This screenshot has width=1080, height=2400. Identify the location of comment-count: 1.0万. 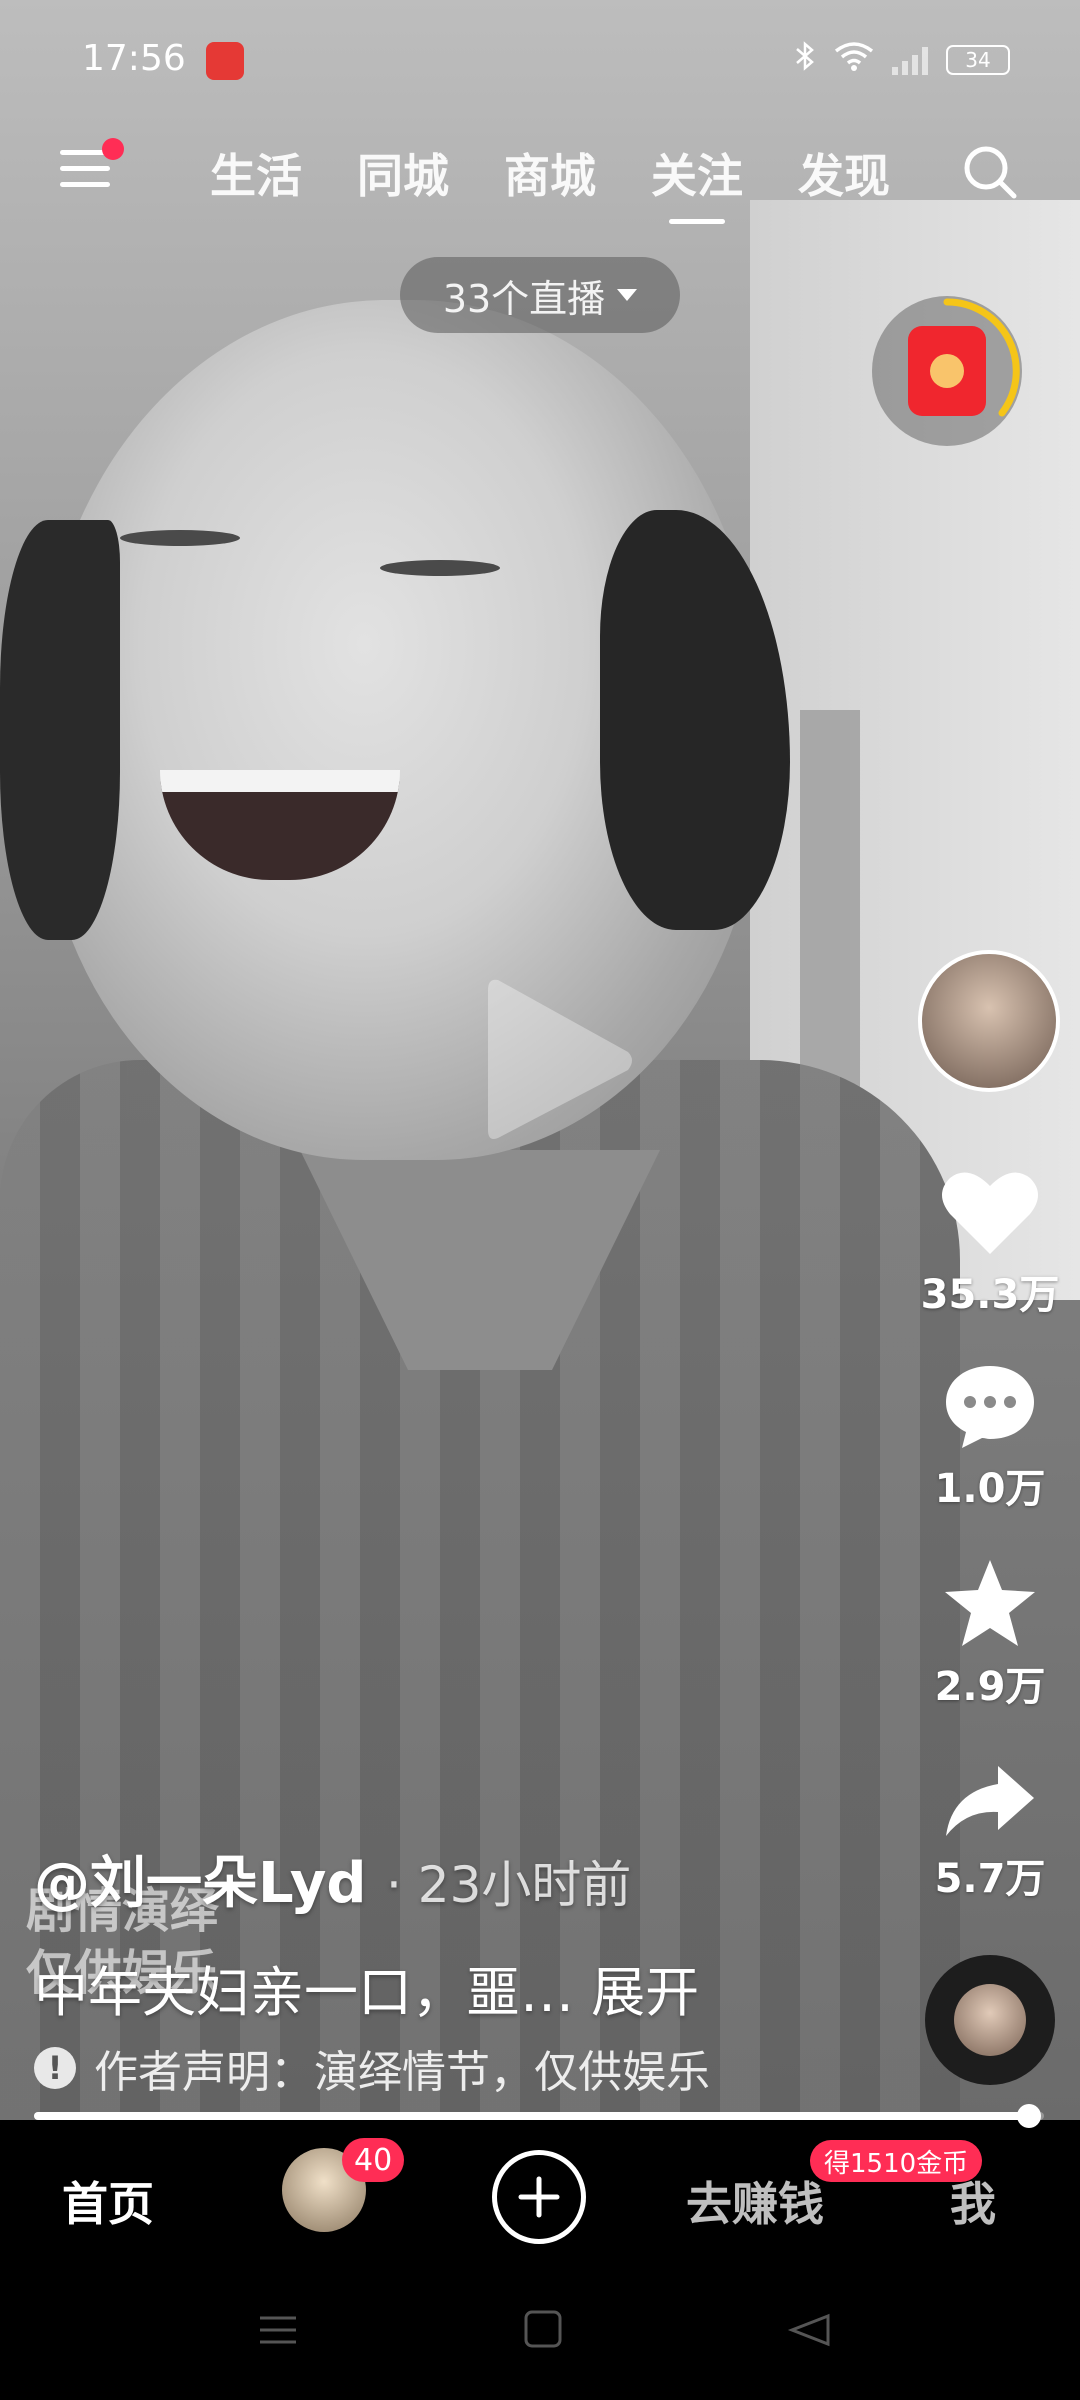
(990, 1489).